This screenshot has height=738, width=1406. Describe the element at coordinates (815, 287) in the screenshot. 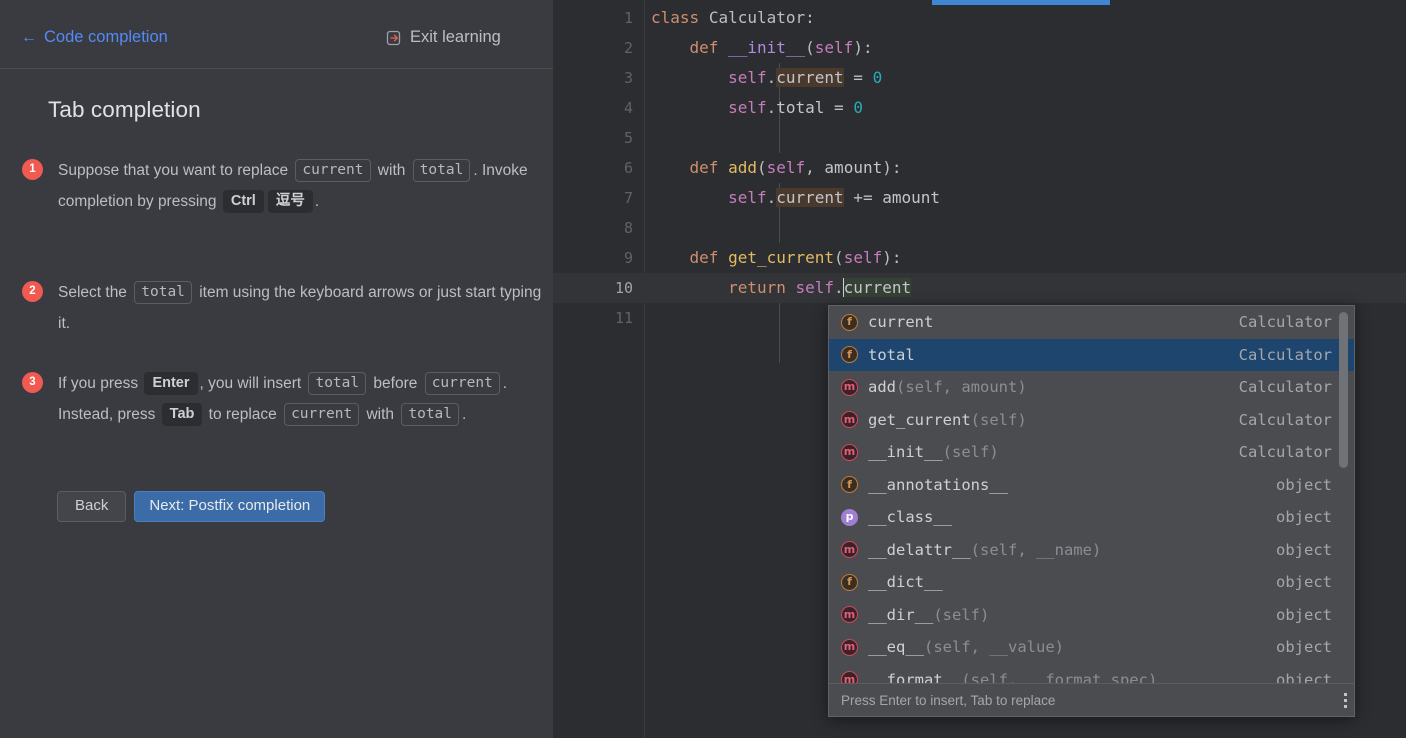

I see `code-token: self` at that location.